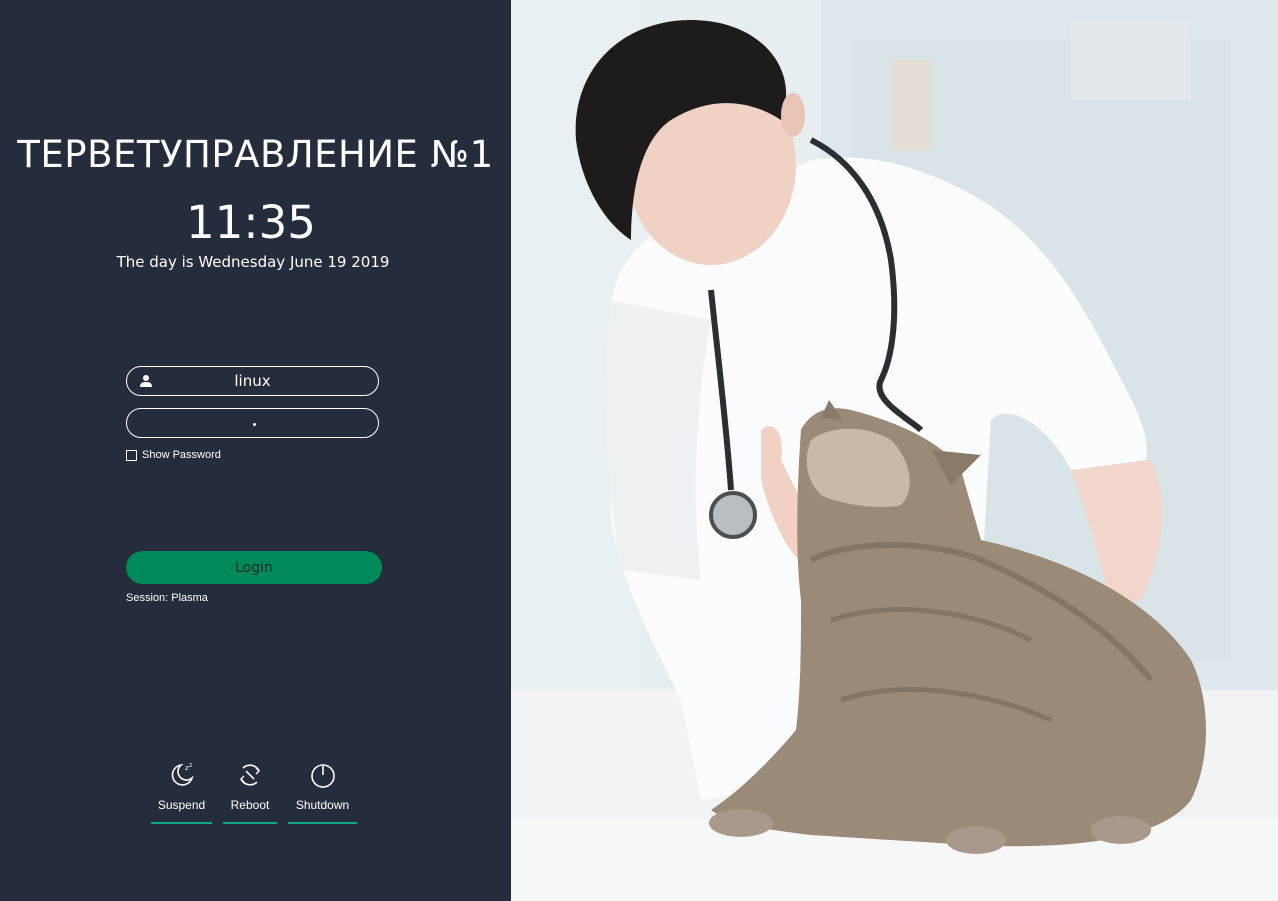 This screenshot has width=1278, height=901. I want to click on suspend-label: Suspend, so click(181, 805).